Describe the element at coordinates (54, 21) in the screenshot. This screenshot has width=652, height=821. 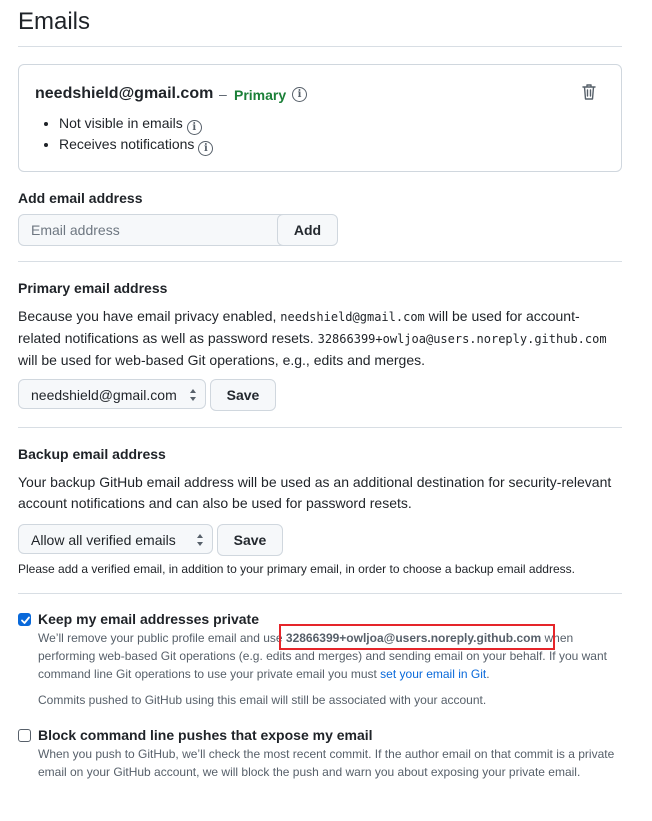
I see `page-title: Emails` at that location.